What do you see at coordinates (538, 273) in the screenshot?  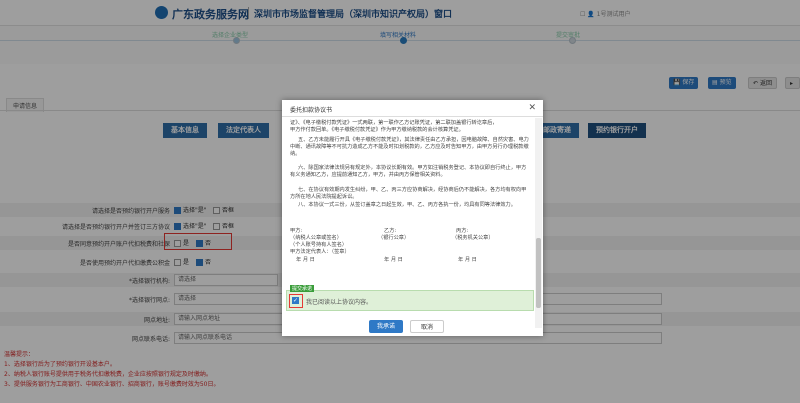 I see `scrollbar-thumb` at bounding box center [538, 273].